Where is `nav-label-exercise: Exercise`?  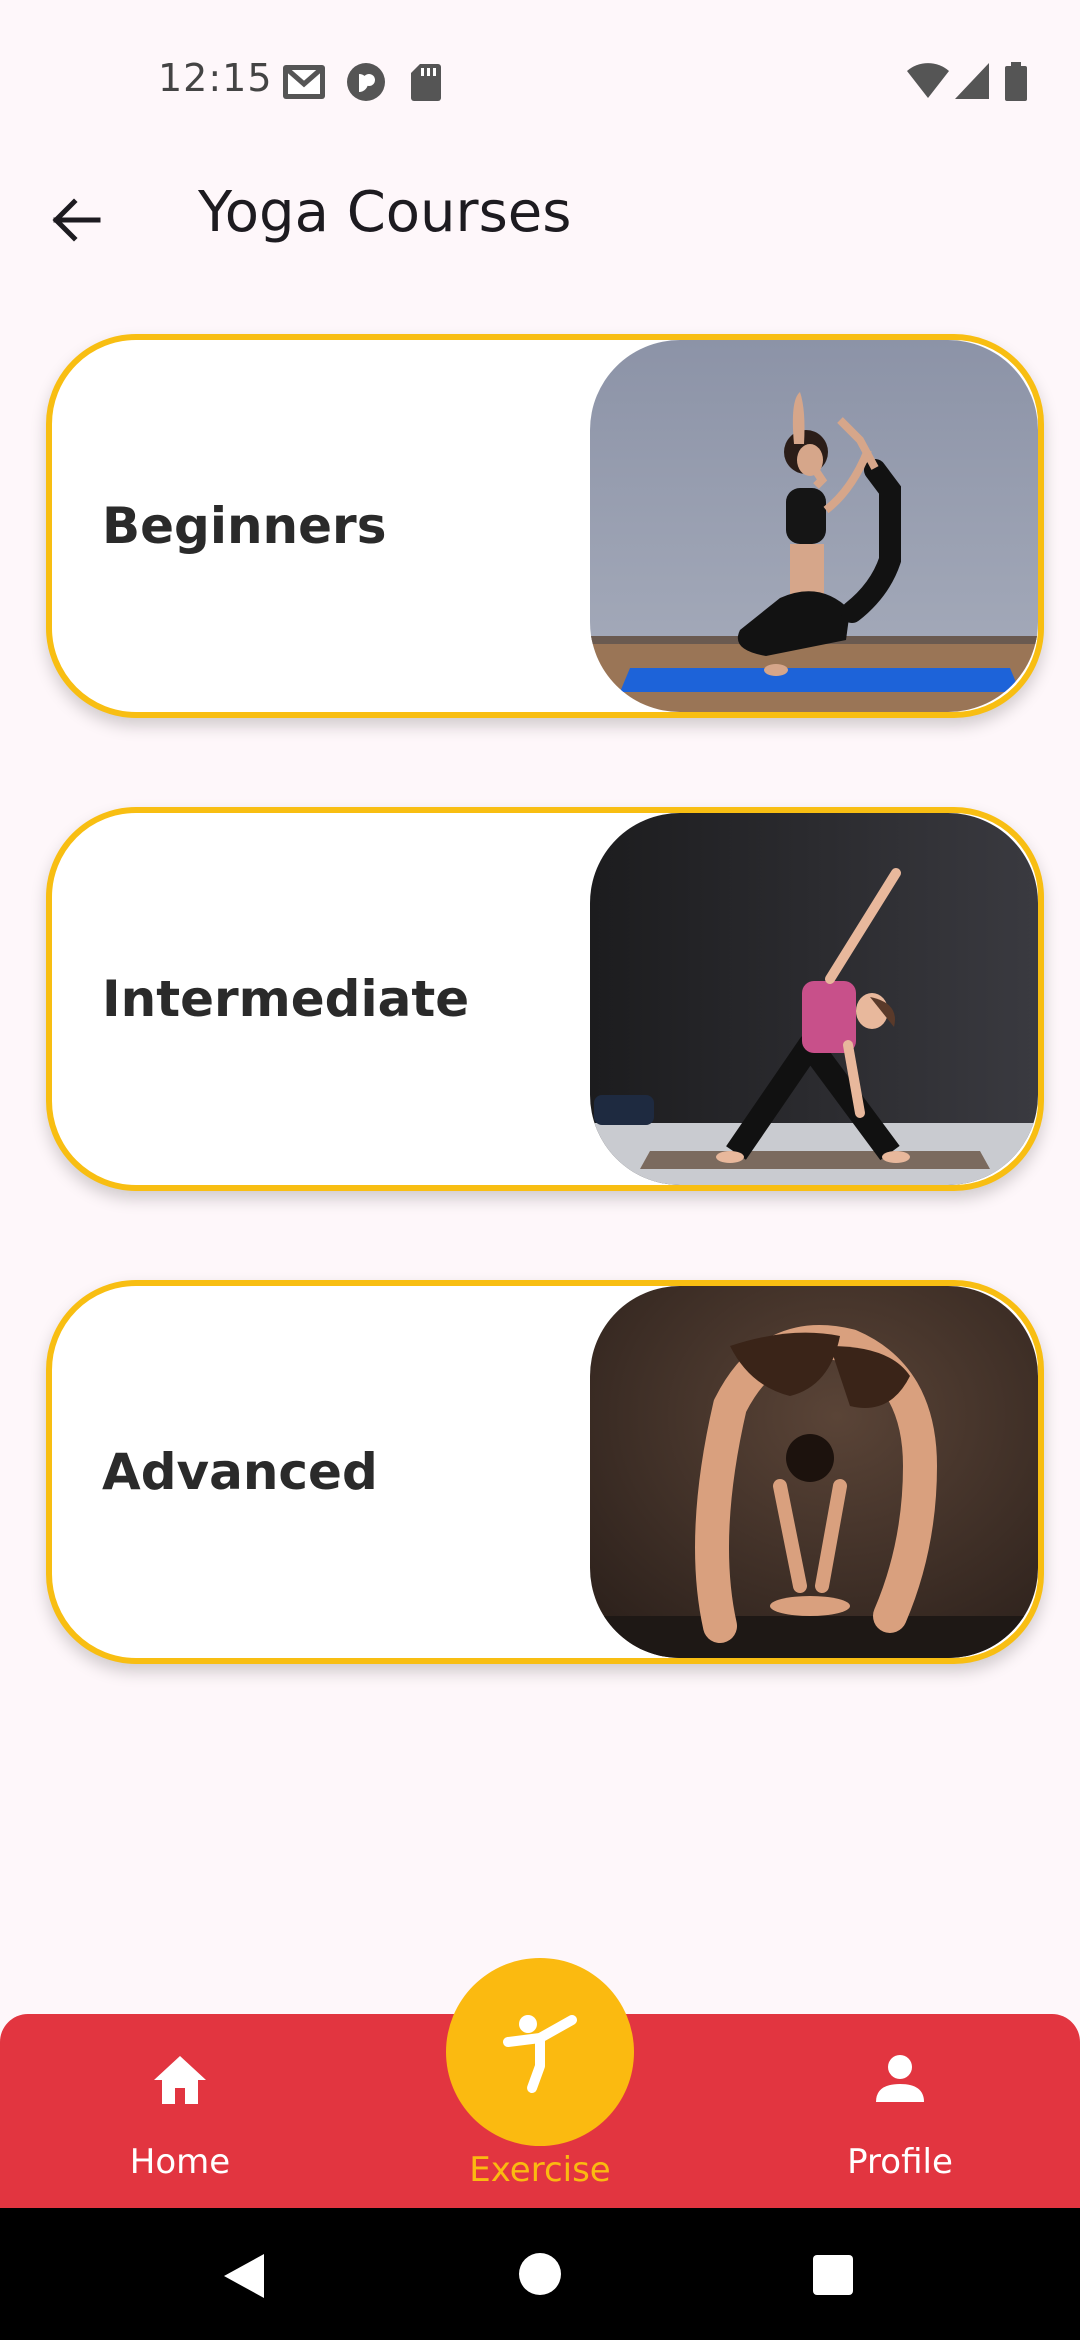
nav-label-exercise: Exercise is located at coordinates (540, 2170).